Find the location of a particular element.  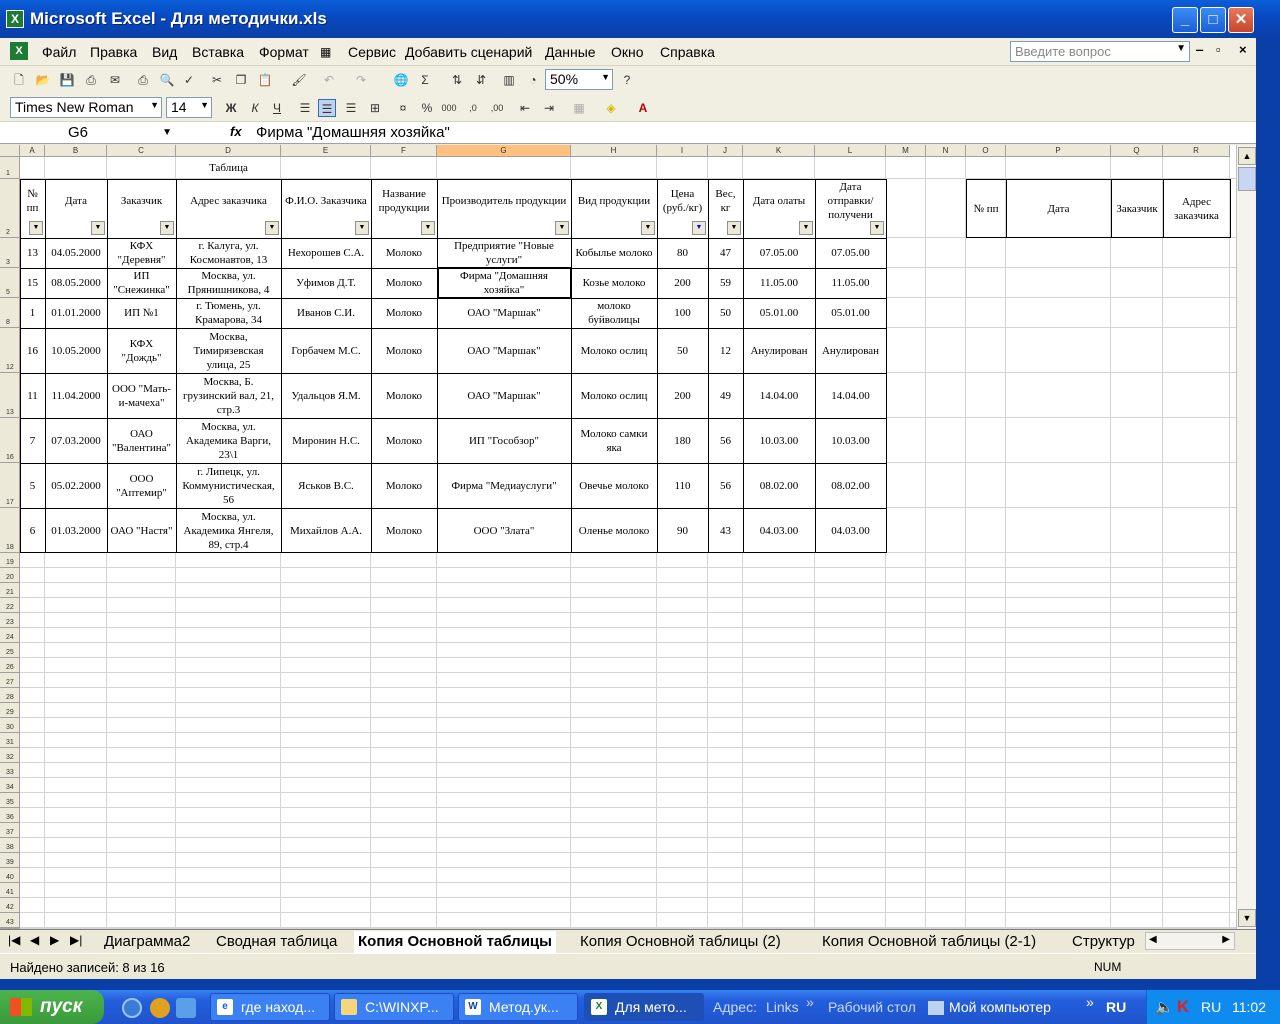

producer-cell: ИП "Гособзор" is located at coordinates (504, 440).